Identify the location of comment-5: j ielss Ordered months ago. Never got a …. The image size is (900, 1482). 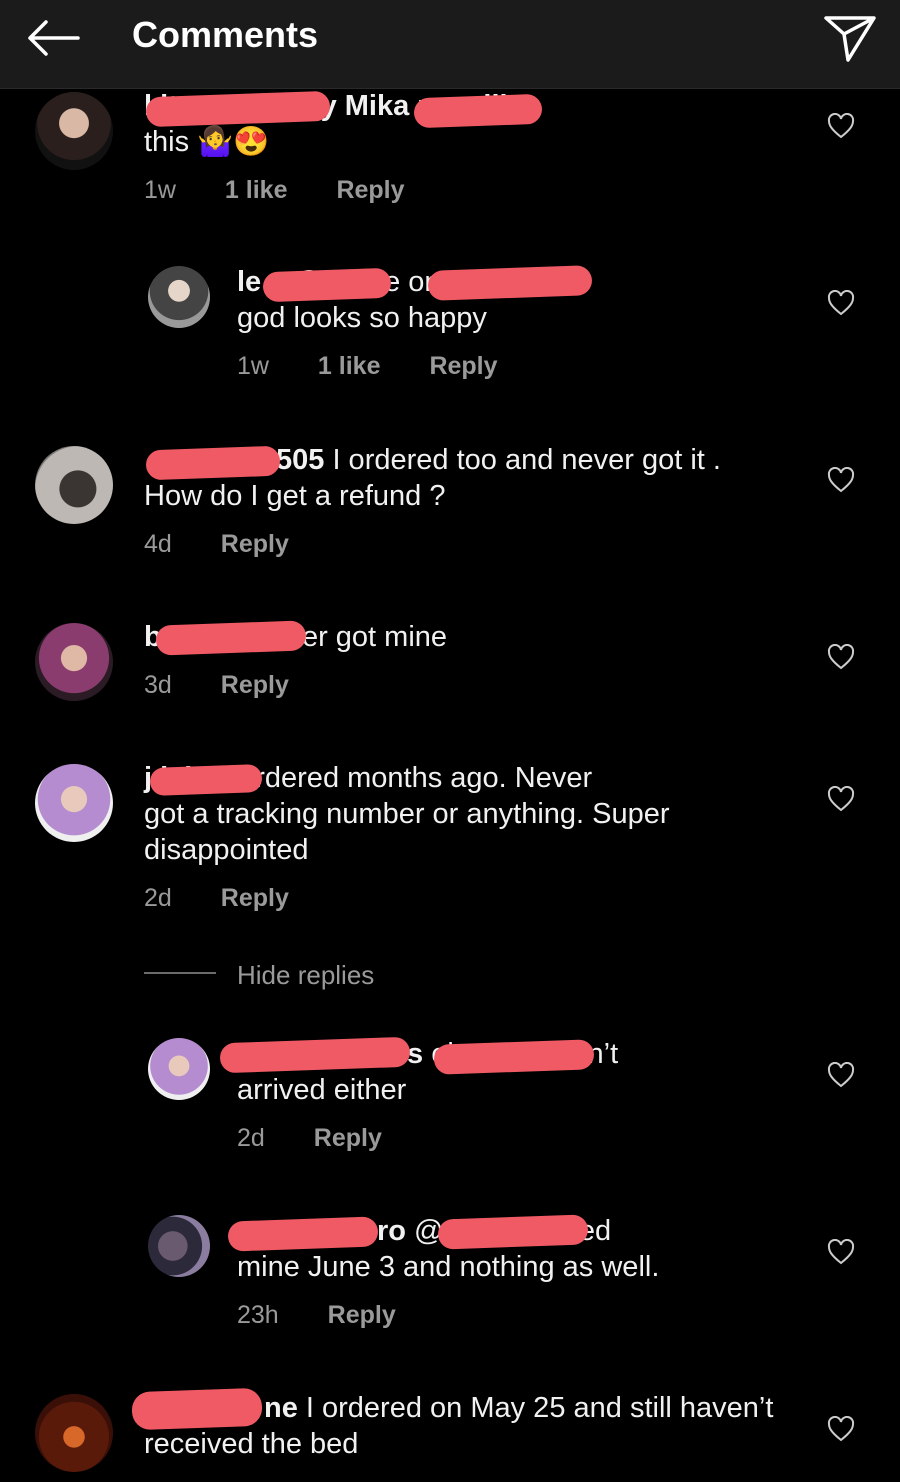
(450, 845).